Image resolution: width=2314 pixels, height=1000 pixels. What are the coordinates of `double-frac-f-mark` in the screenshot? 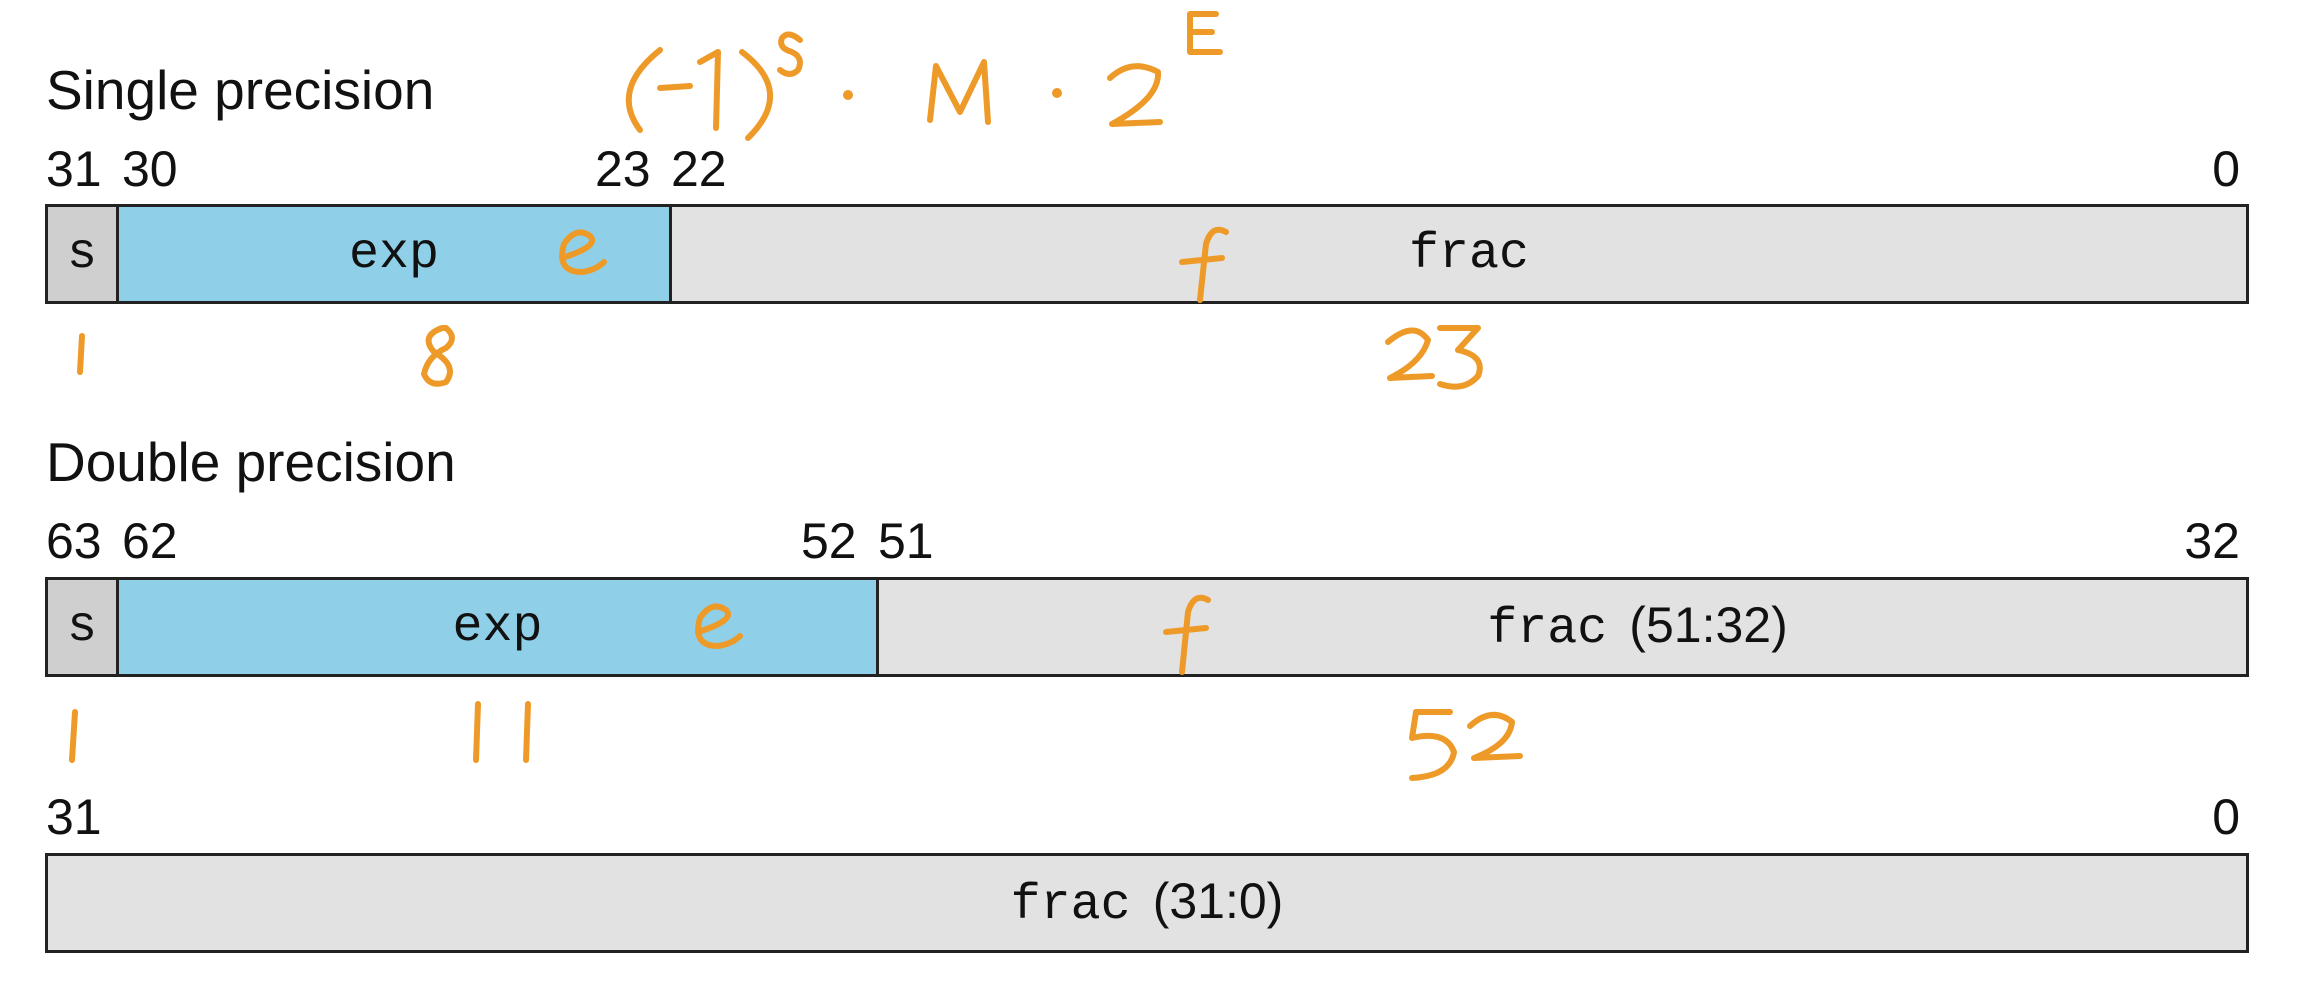 It's located at (1187, 634).